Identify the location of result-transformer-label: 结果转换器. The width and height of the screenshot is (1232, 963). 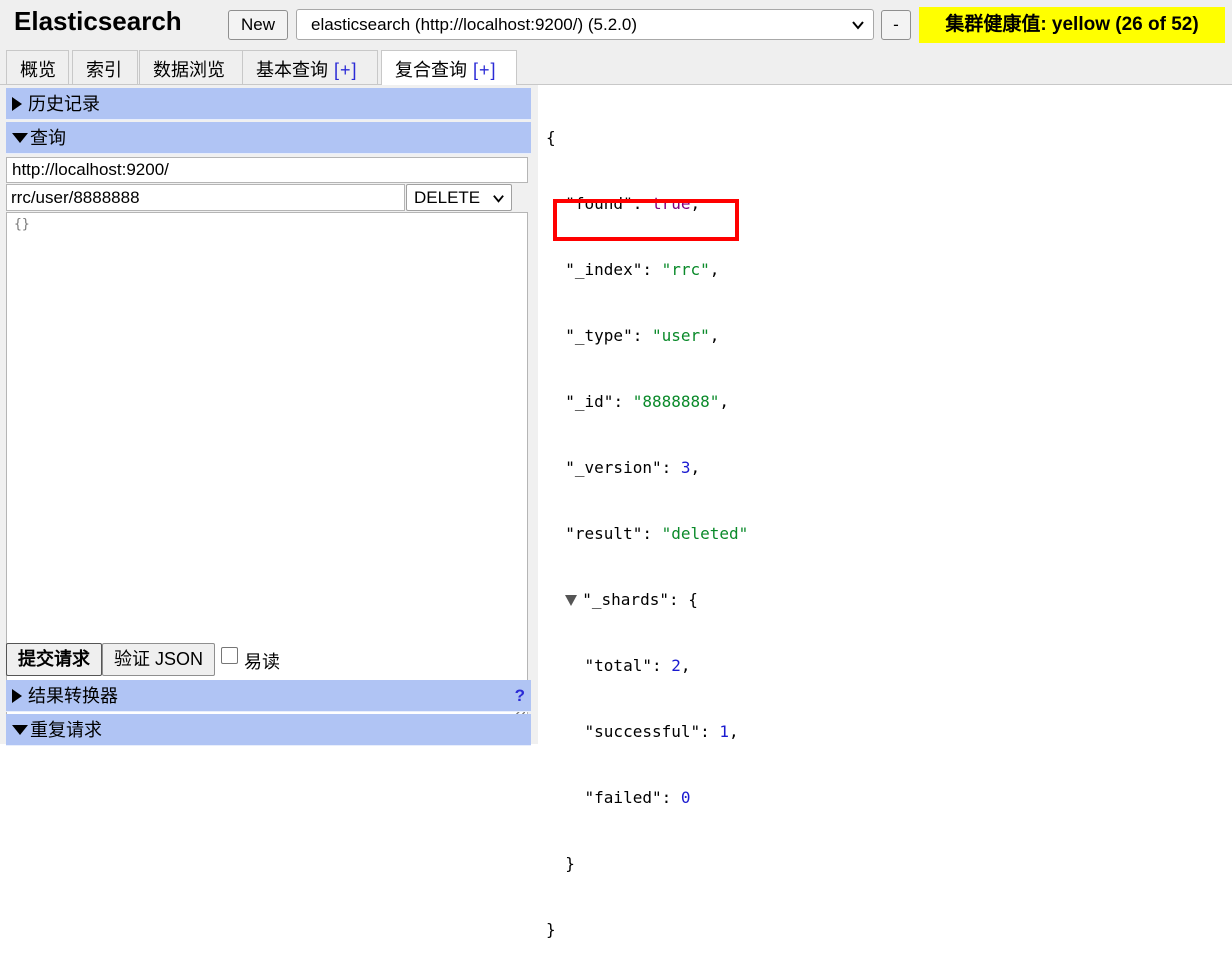
(73, 696).